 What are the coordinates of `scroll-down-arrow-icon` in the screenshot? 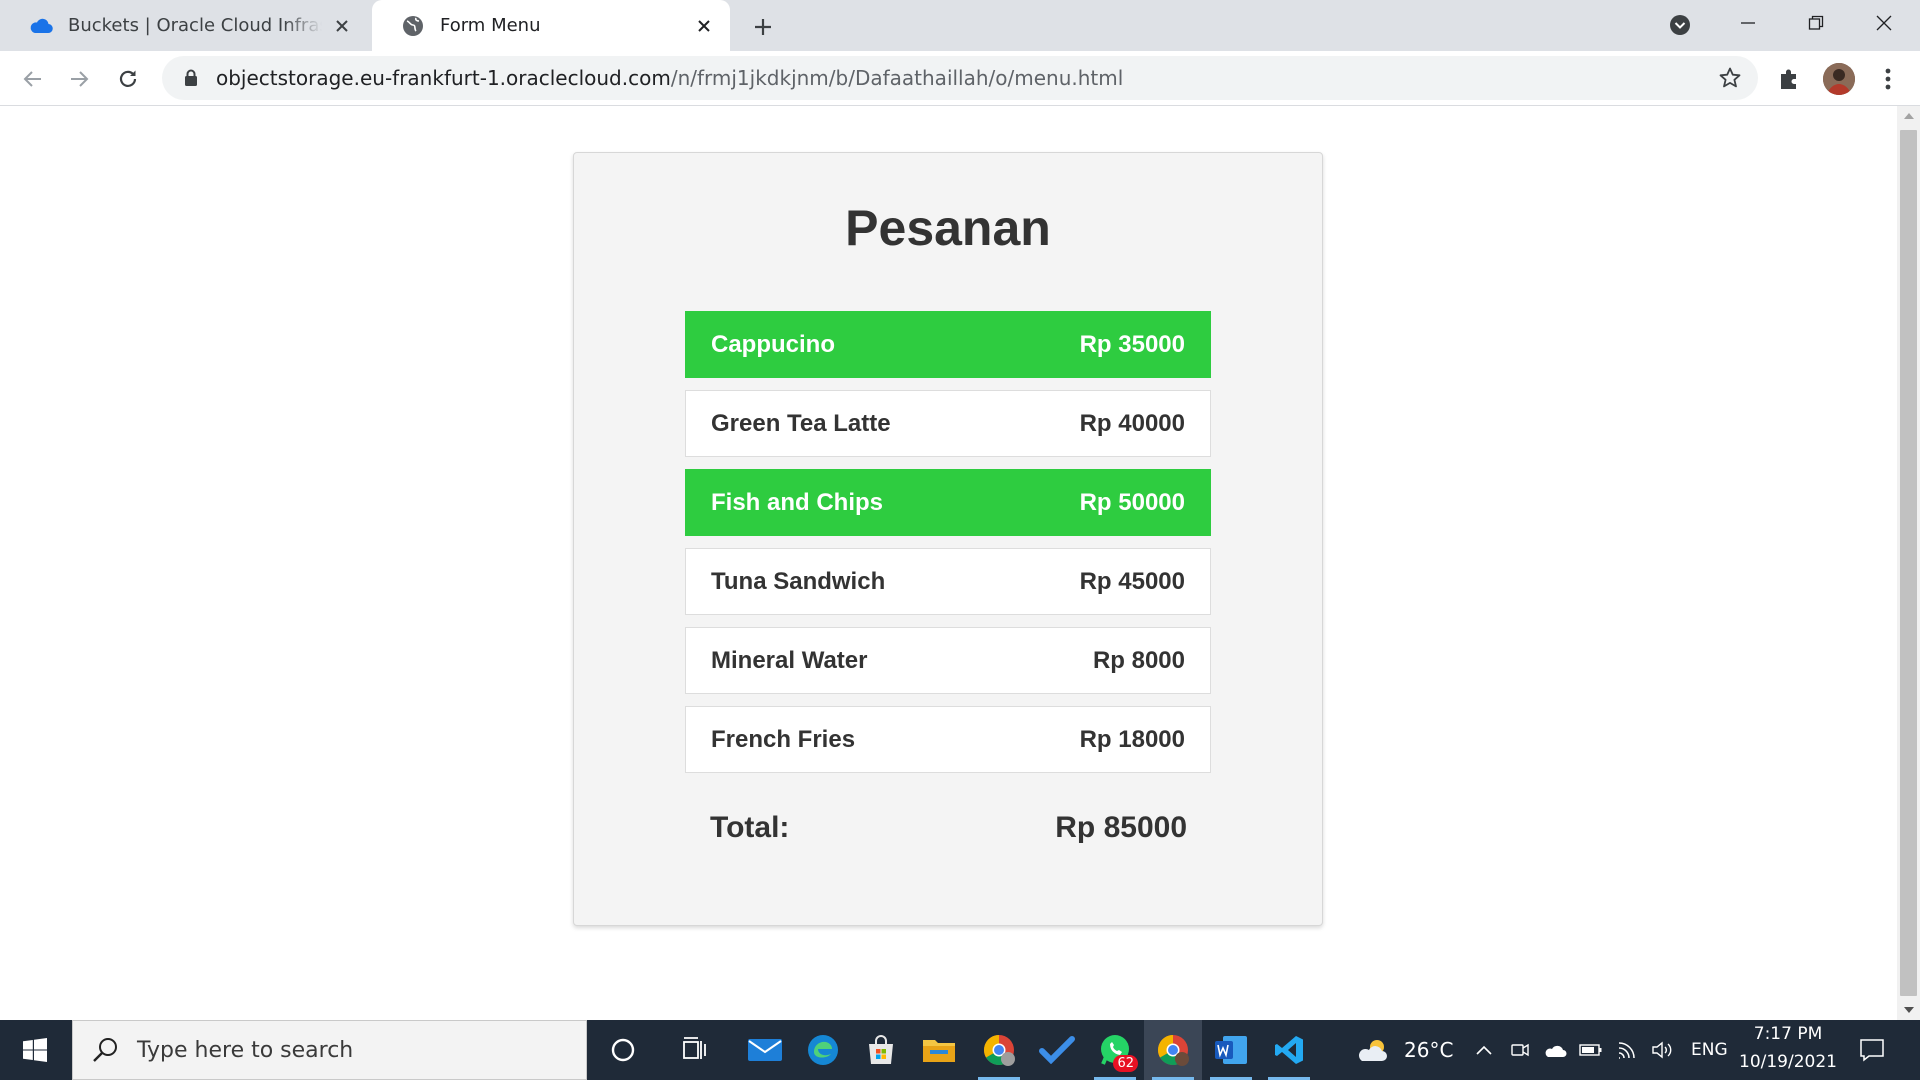 It's located at (1908, 1010).